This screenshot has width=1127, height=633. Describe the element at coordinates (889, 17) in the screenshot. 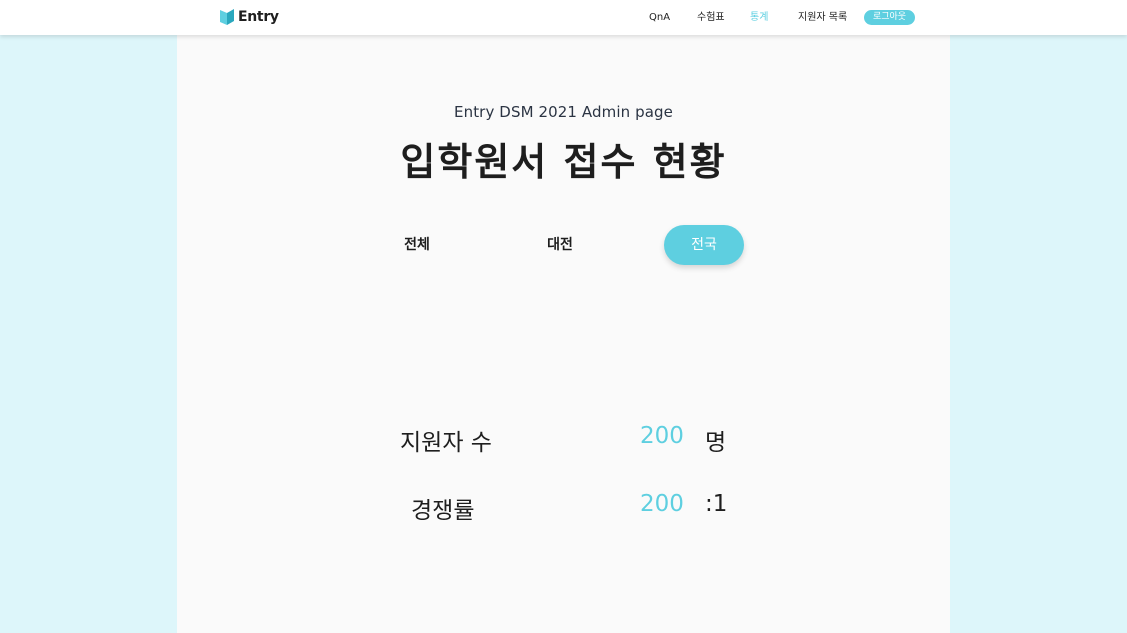

I see `logout-button: 로그아웃` at that location.